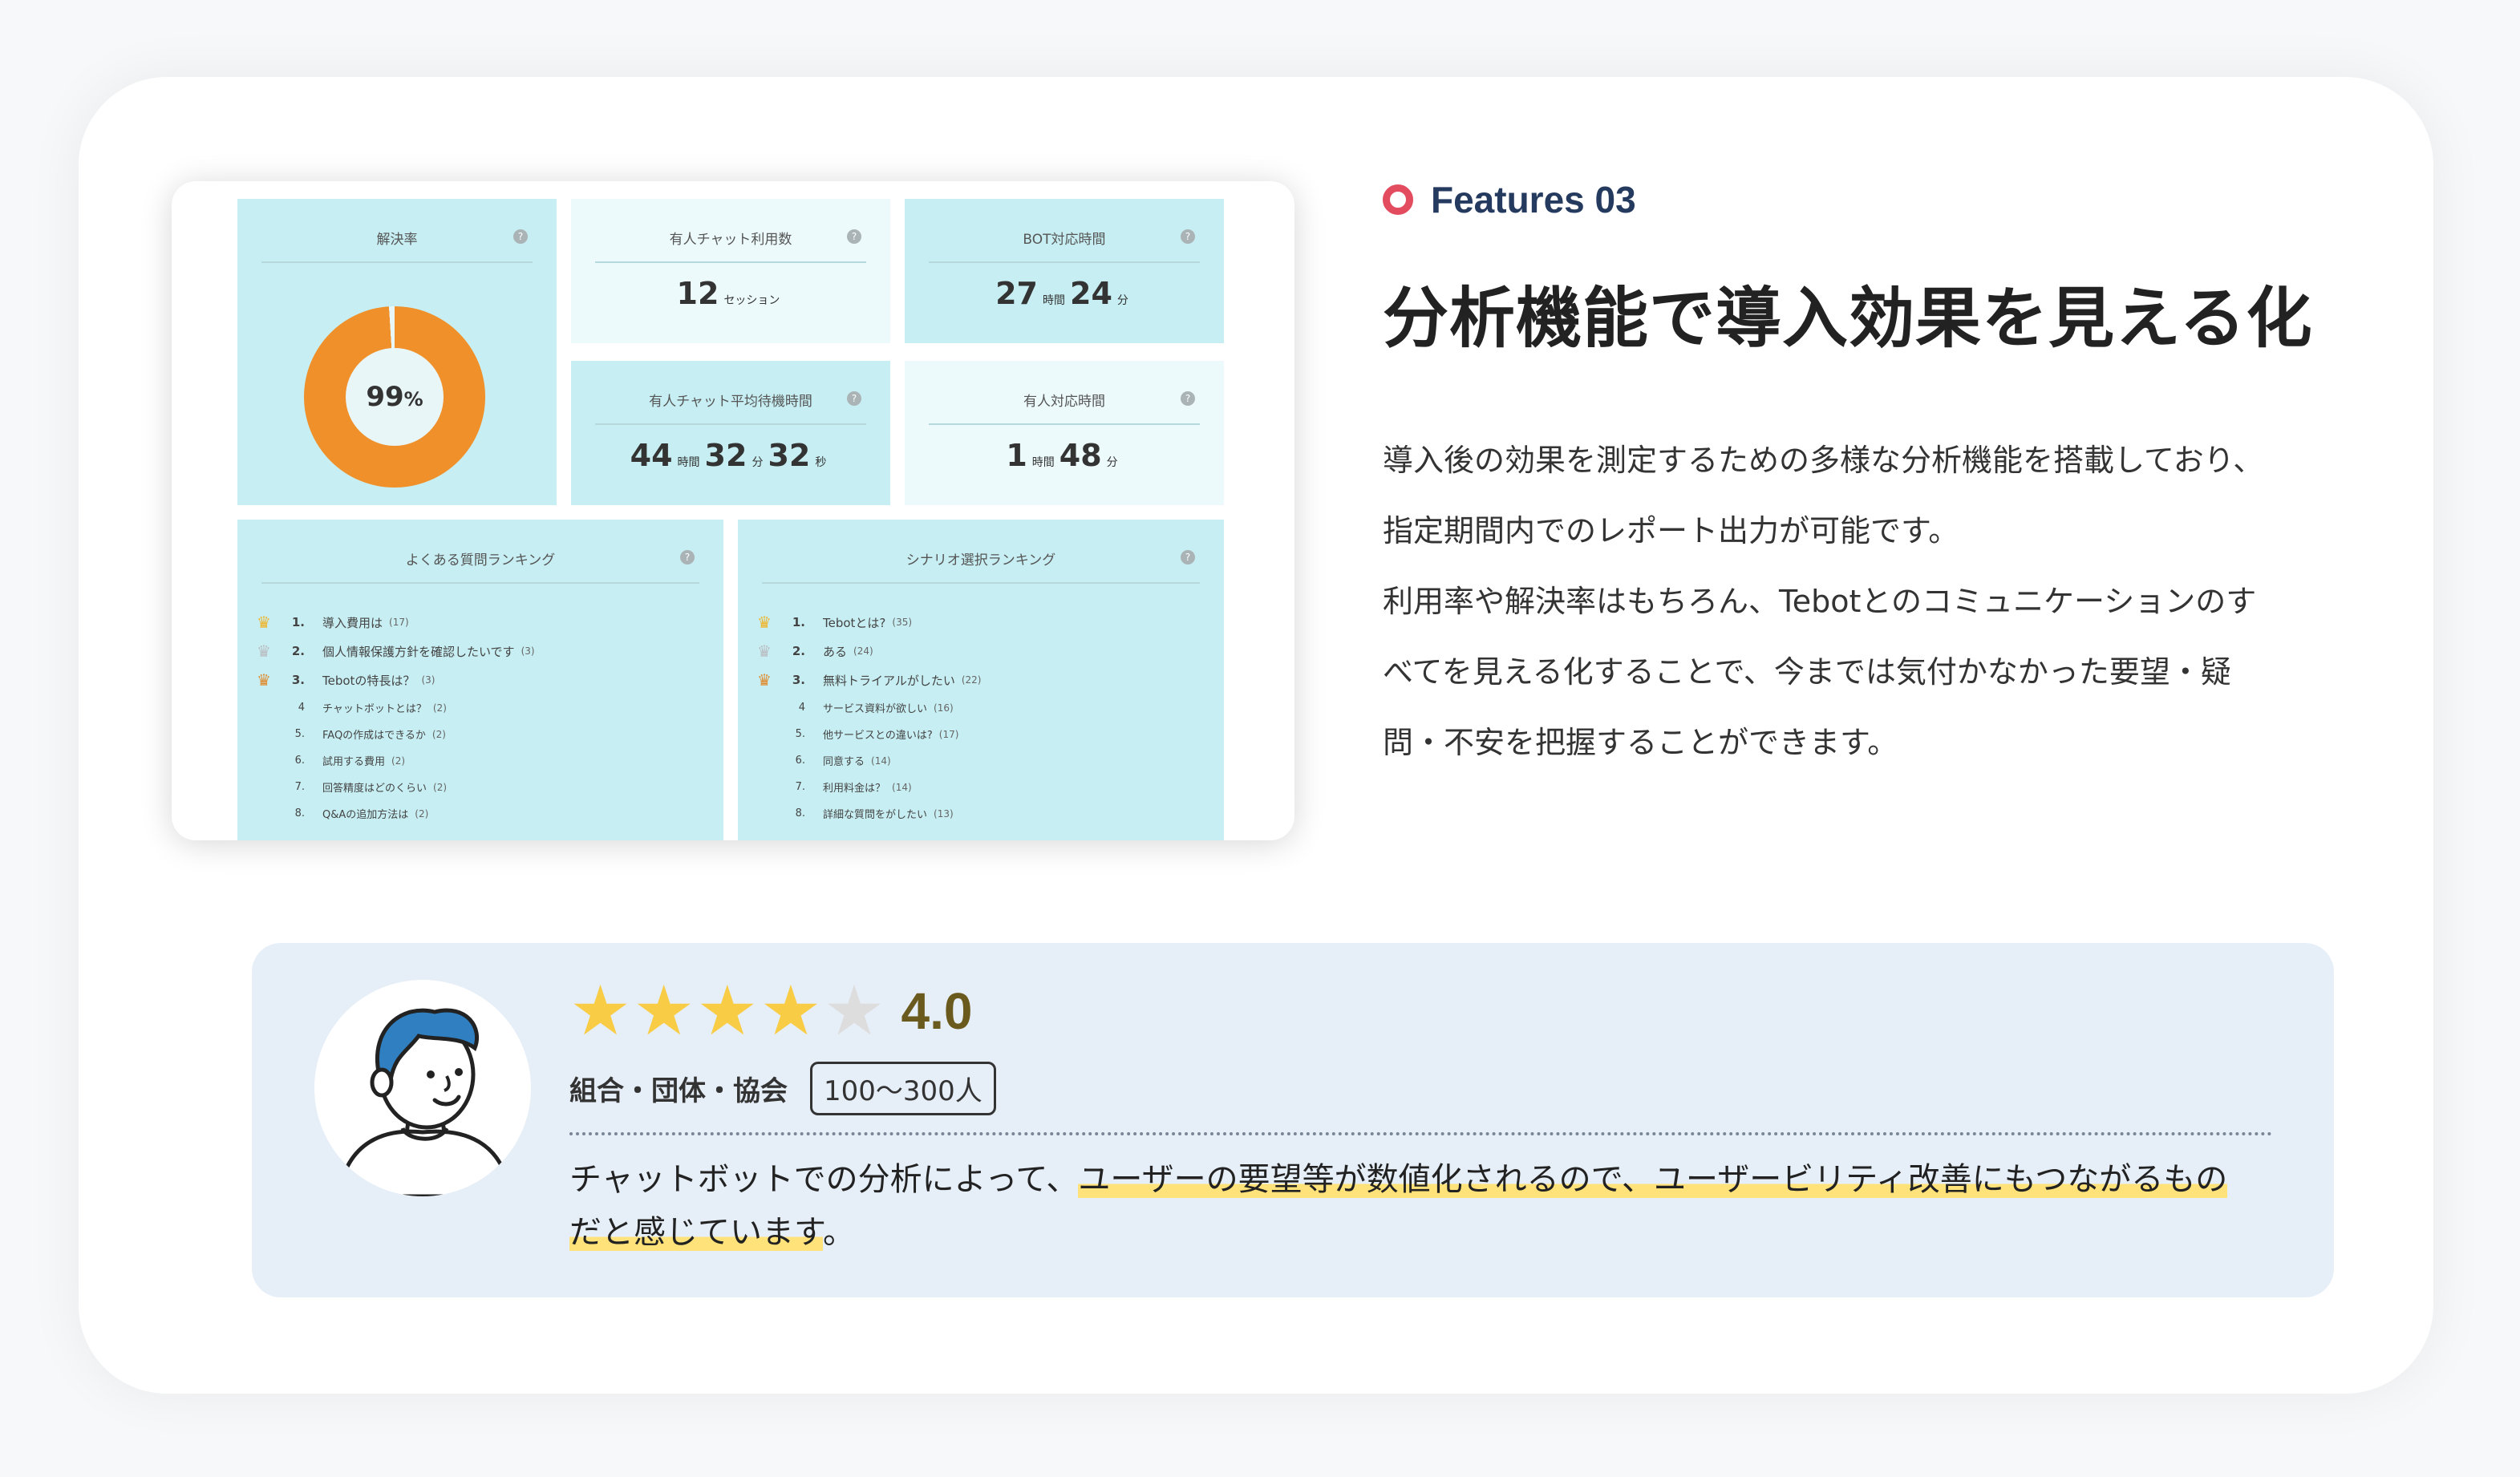 The width and height of the screenshot is (2520, 1477). Describe the element at coordinates (354, 762) in the screenshot. I see `ranking-label: 試用する費用` at that location.